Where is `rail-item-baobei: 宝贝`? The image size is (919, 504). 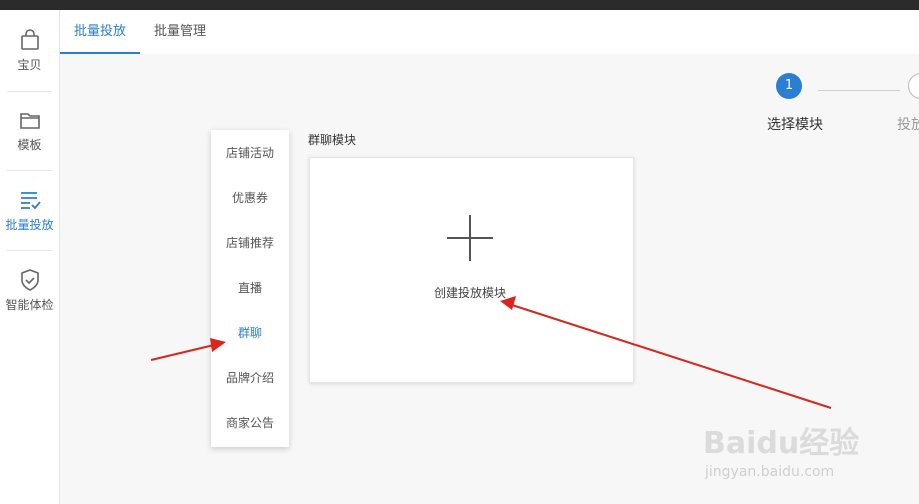 rail-item-baobei: 宝贝 is located at coordinates (29, 64).